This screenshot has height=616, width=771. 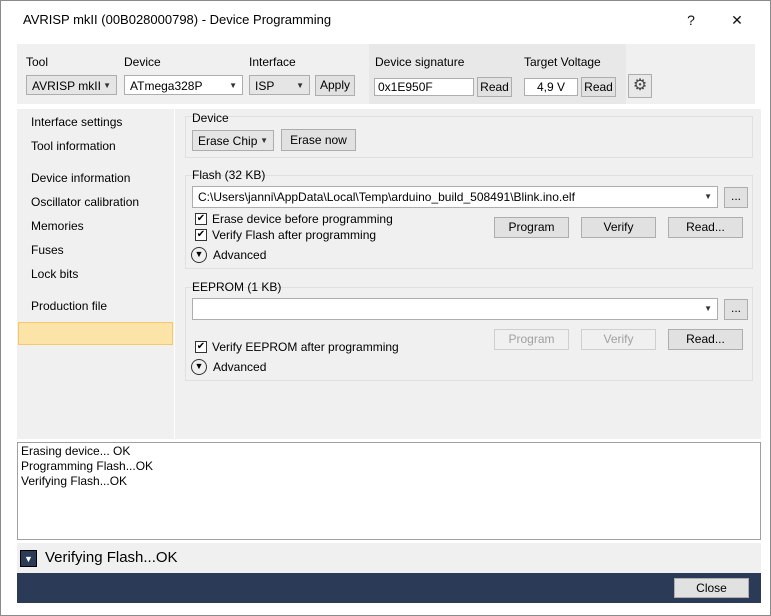 What do you see at coordinates (66, 86) in the screenshot?
I see `tool-value: AVRISP mkII` at bounding box center [66, 86].